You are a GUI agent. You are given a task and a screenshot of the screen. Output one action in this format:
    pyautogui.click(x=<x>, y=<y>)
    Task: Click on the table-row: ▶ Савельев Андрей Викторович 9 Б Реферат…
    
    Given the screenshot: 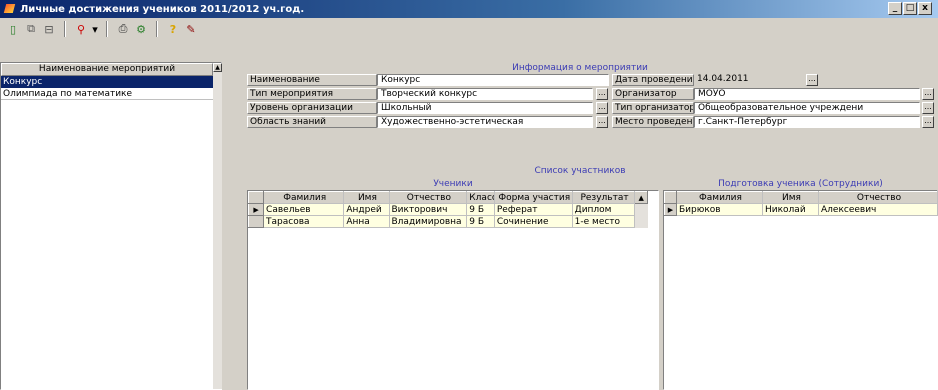 What is the action you would take?
    pyautogui.click(x=447, y=209)
    